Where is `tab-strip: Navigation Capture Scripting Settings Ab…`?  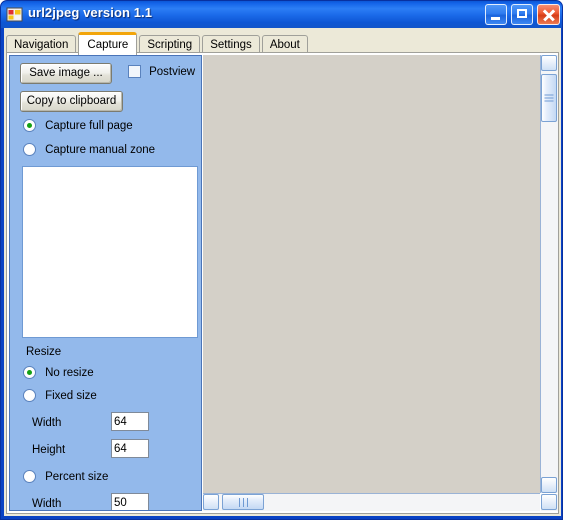 tab-strip: Navigation Capture Scripting Settings Ab… is located at coordinates (157, 43).